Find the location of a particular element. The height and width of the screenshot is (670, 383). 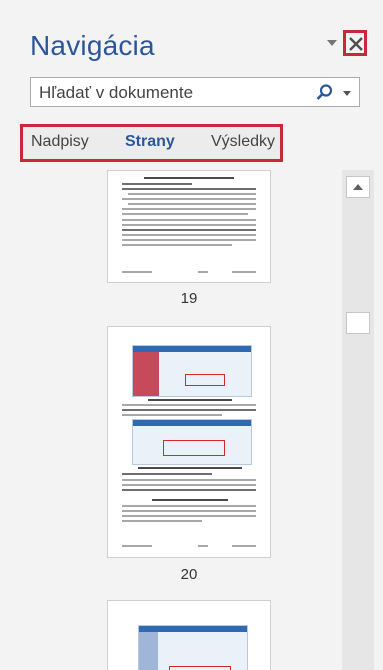

search-input: Hľadať v dokumente is located at coordinates (195, 92).